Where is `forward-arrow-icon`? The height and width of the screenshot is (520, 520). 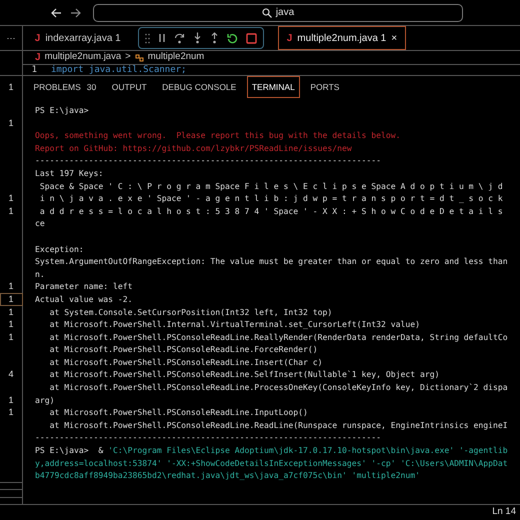 forward-arrow-icon is located at coordinates (75, 13).